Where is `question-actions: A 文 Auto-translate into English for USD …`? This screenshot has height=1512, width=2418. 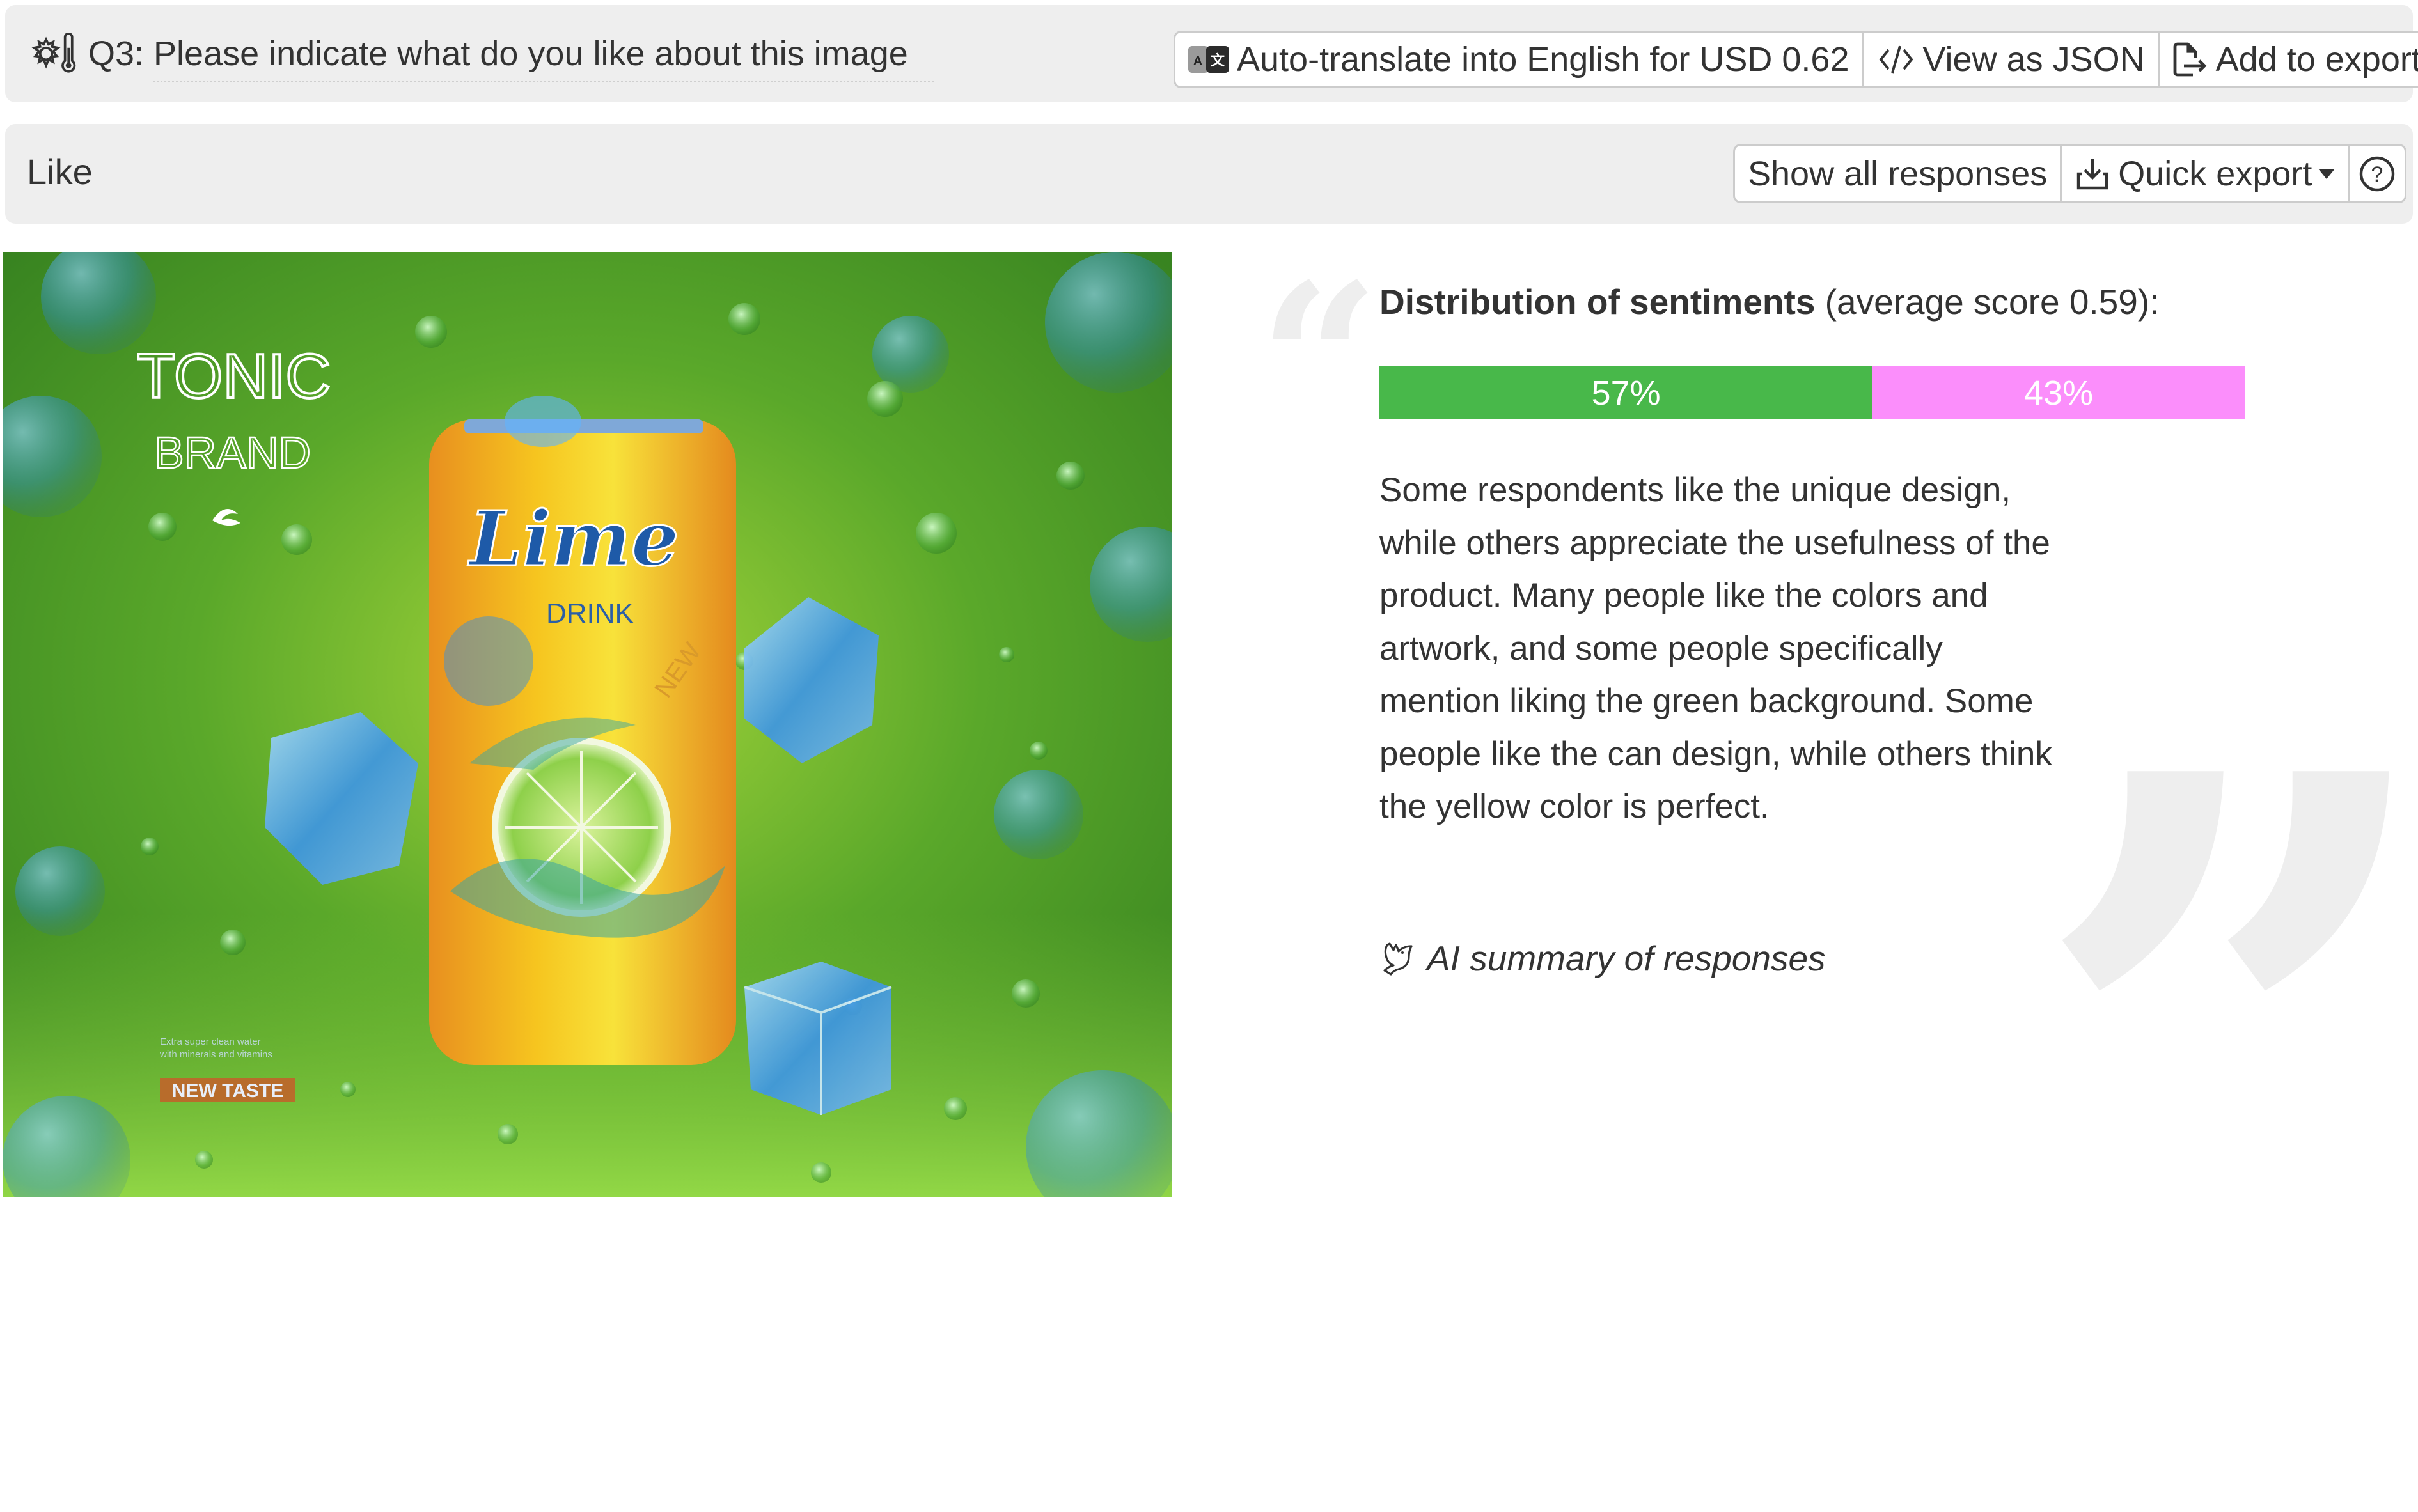
question-actions: A 文 Auto-translate into English for USD … is located at coordinates (1796, 59).